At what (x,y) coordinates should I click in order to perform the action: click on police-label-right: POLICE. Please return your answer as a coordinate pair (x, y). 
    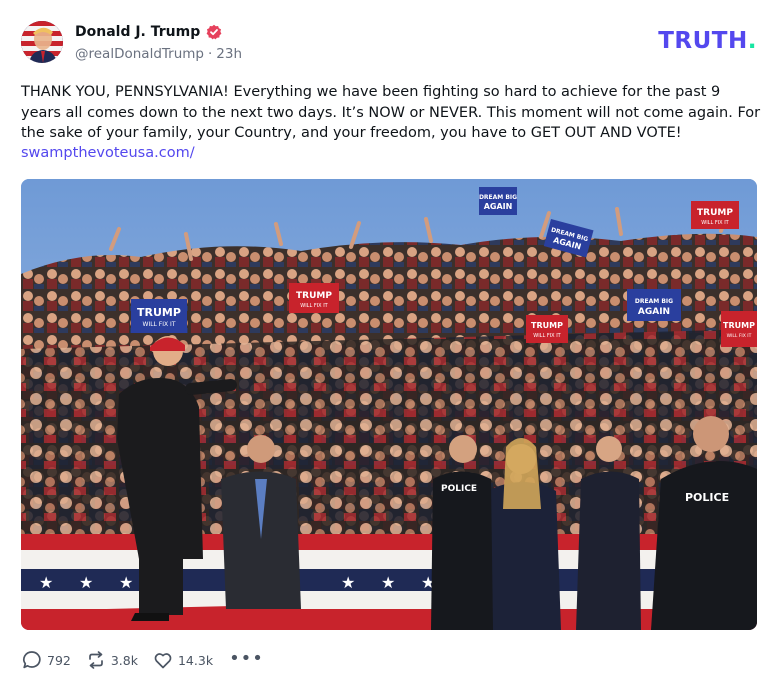
    Looking at the image, I should click on (707, 497).